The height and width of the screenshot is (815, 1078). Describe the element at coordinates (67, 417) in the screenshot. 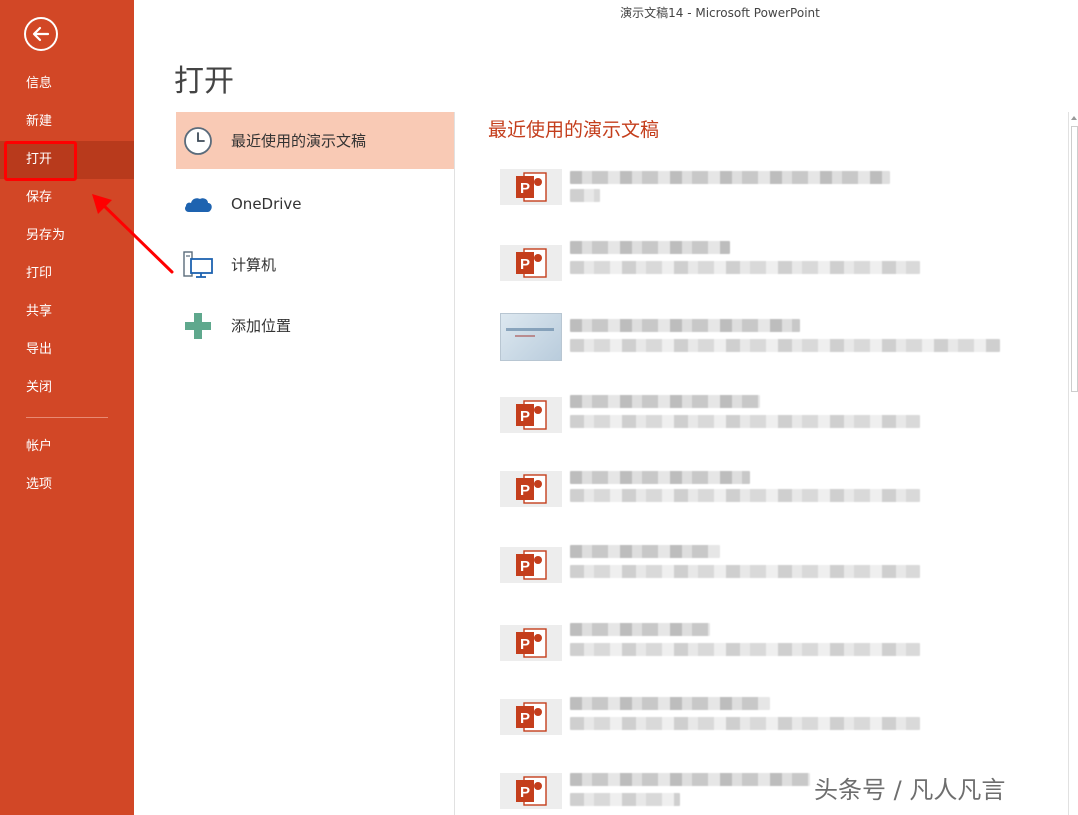

I see `nav-divider` at that location.